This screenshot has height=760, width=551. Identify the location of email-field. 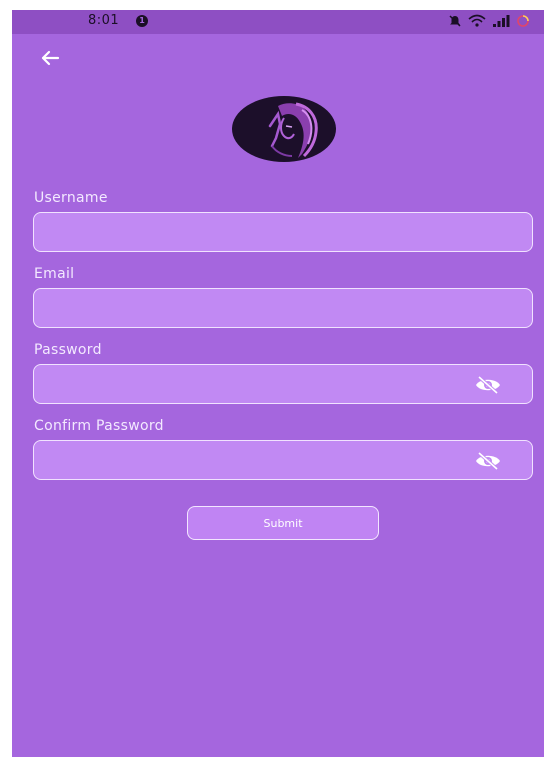
(283, 308).